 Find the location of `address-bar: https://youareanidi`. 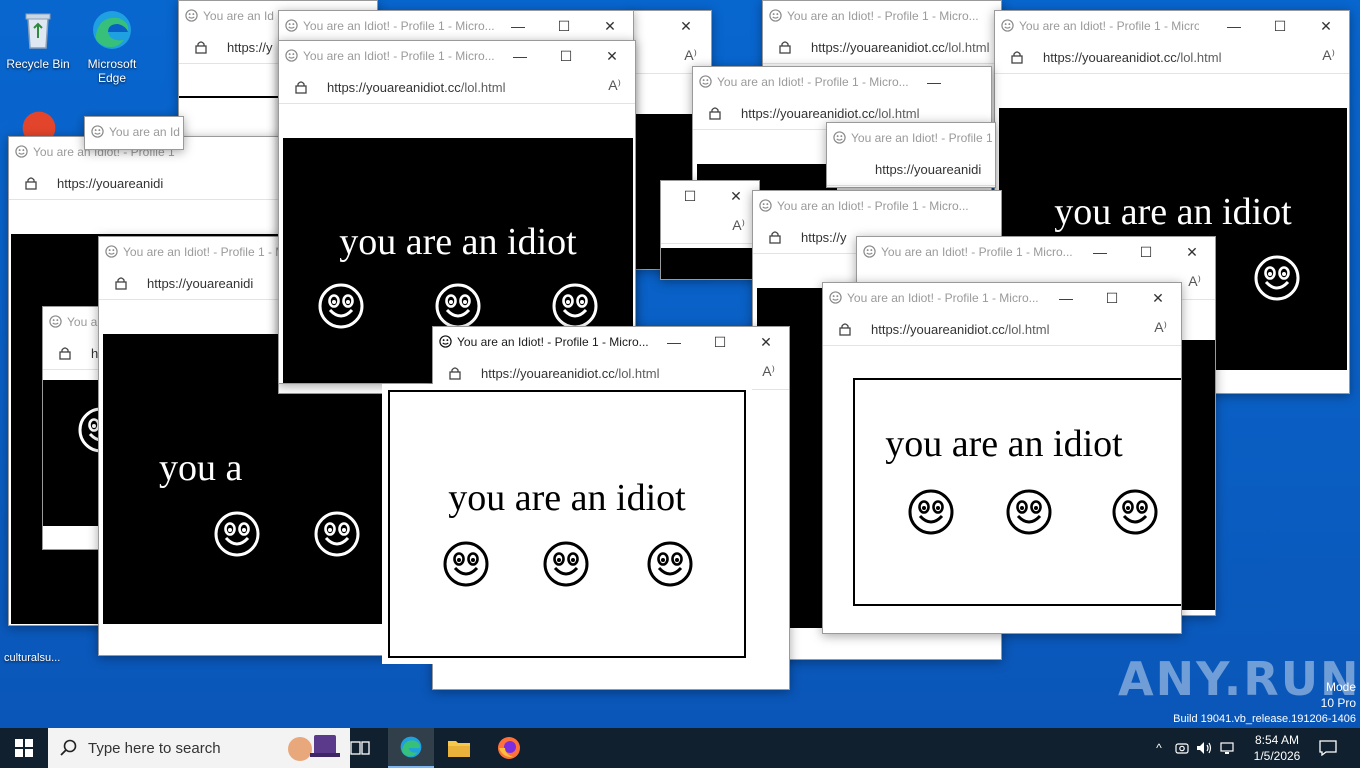

address-bar: https://youareanidi is located at coordinates (911, 169).